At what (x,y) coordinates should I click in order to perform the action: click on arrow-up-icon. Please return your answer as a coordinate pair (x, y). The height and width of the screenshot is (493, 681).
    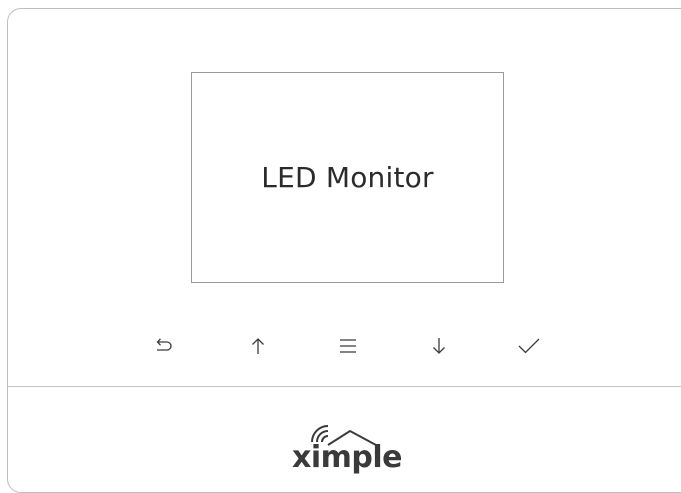
    Looking at the image, I should click on (258, 346).